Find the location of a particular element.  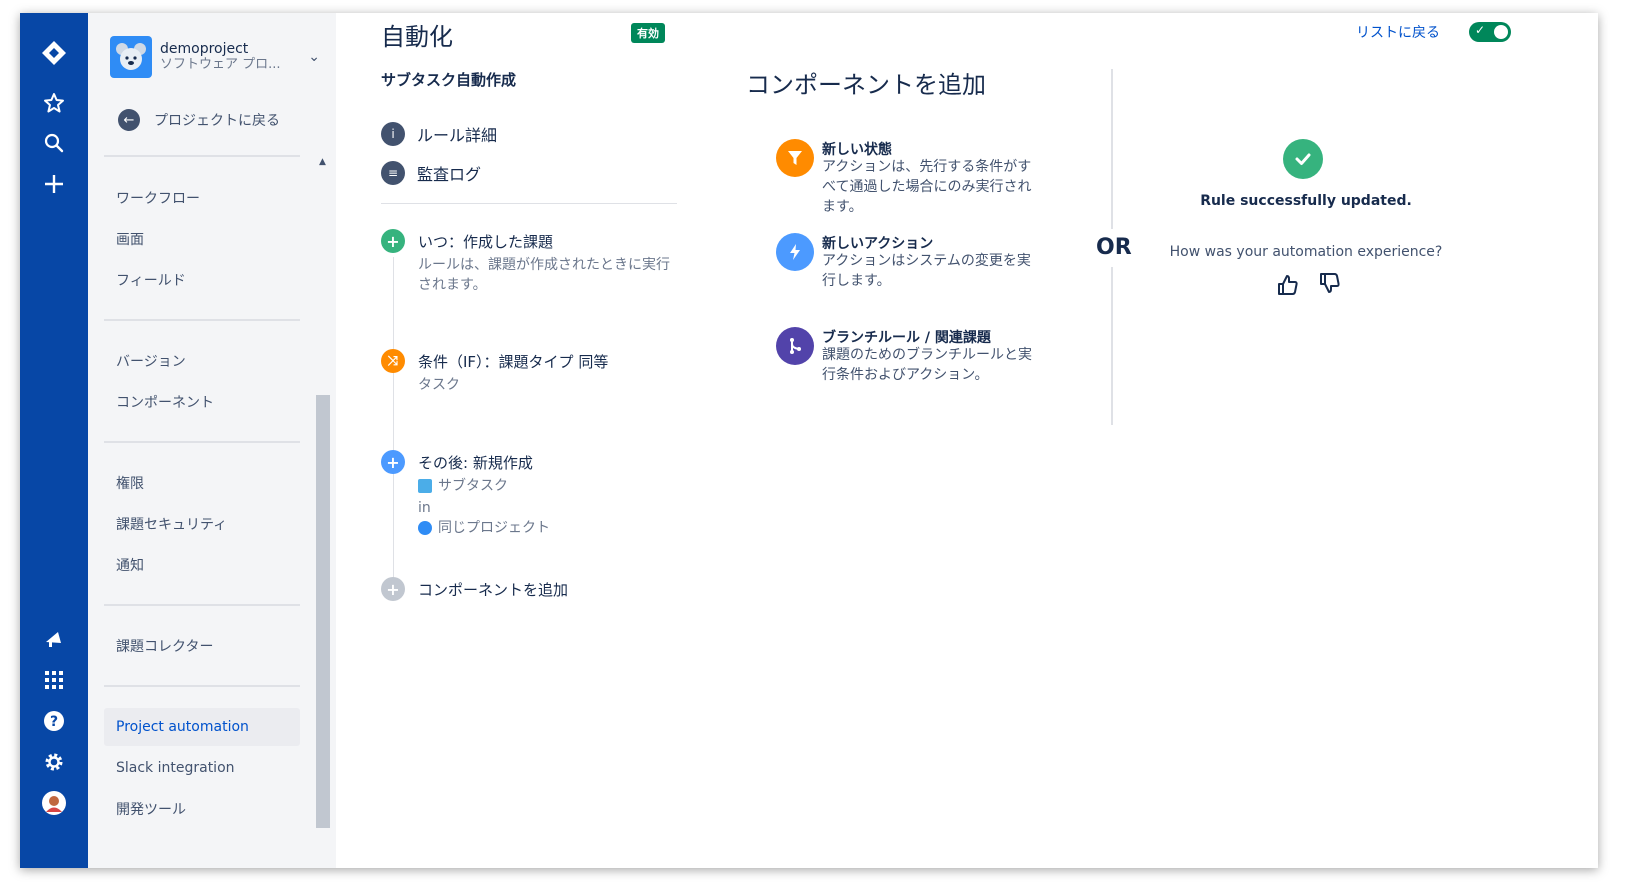

new-action-title: 新しいアクション is located at coordinates (878, 244).